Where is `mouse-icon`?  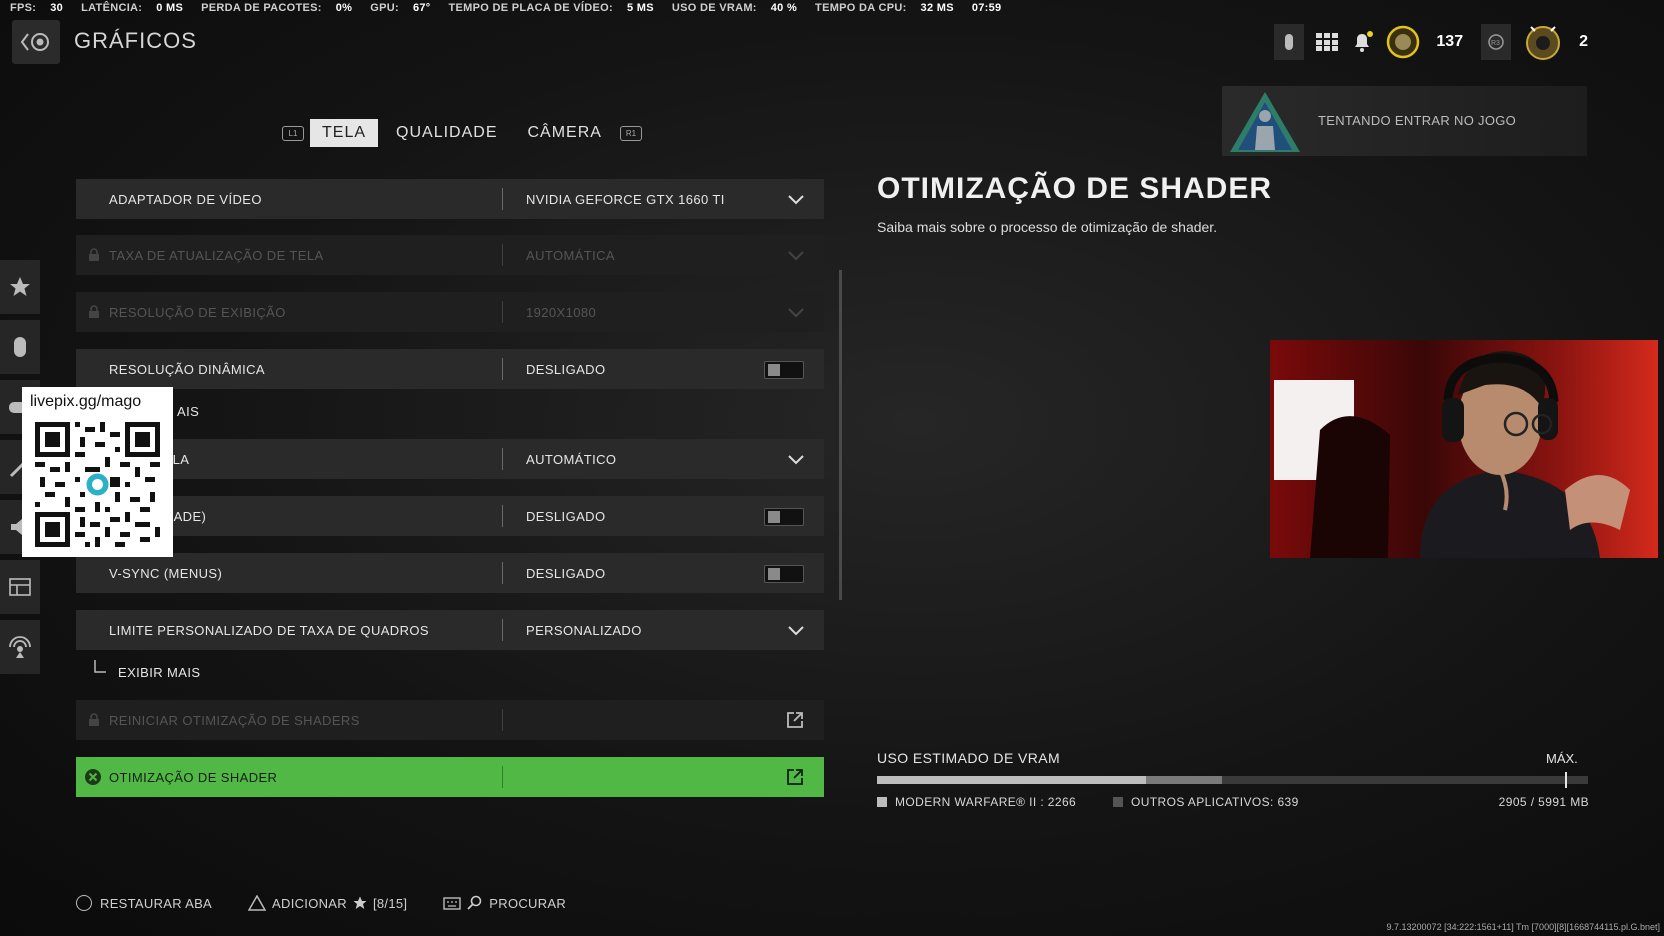 mouse-icon is located at coordinates (1289, 42).